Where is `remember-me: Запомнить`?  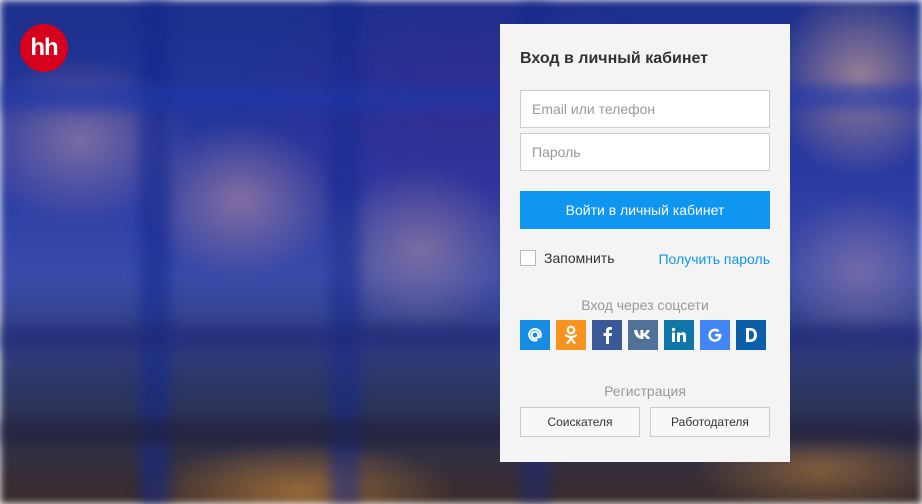
remember-me: Запомнить is located at coordinates (567, 258).